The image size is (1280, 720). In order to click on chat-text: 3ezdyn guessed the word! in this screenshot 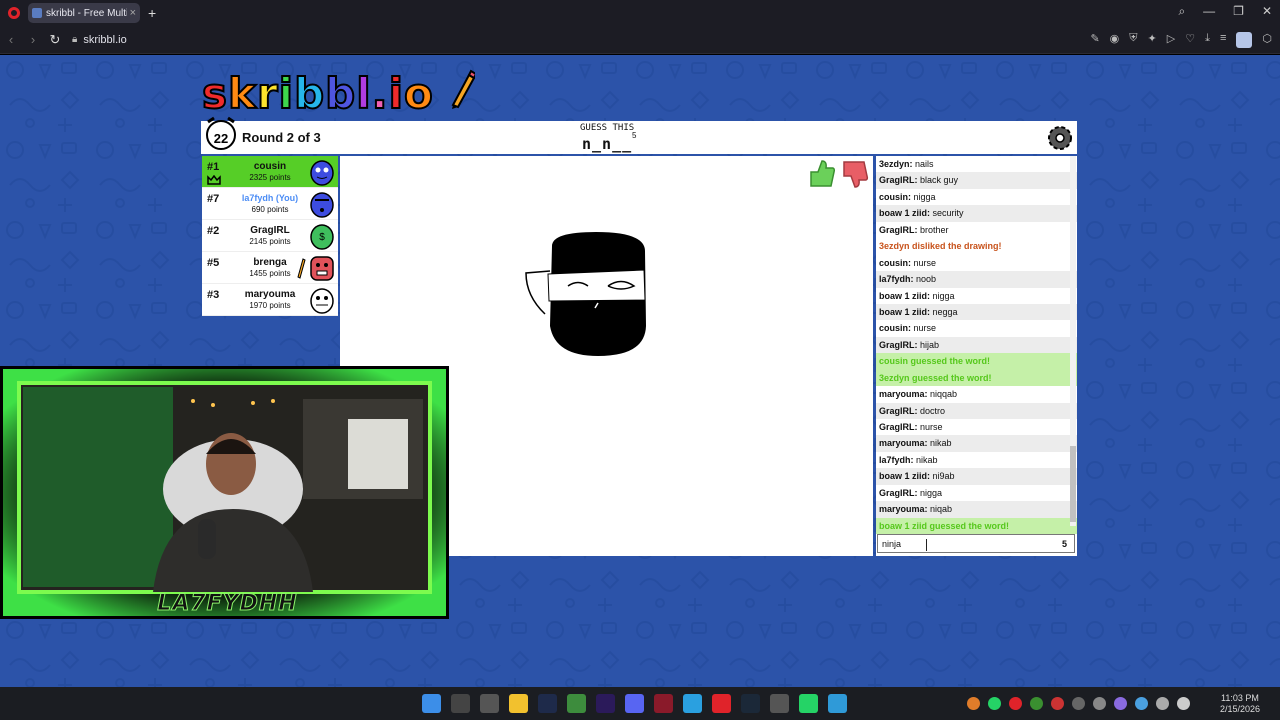, I will do `click(935, 377)`.